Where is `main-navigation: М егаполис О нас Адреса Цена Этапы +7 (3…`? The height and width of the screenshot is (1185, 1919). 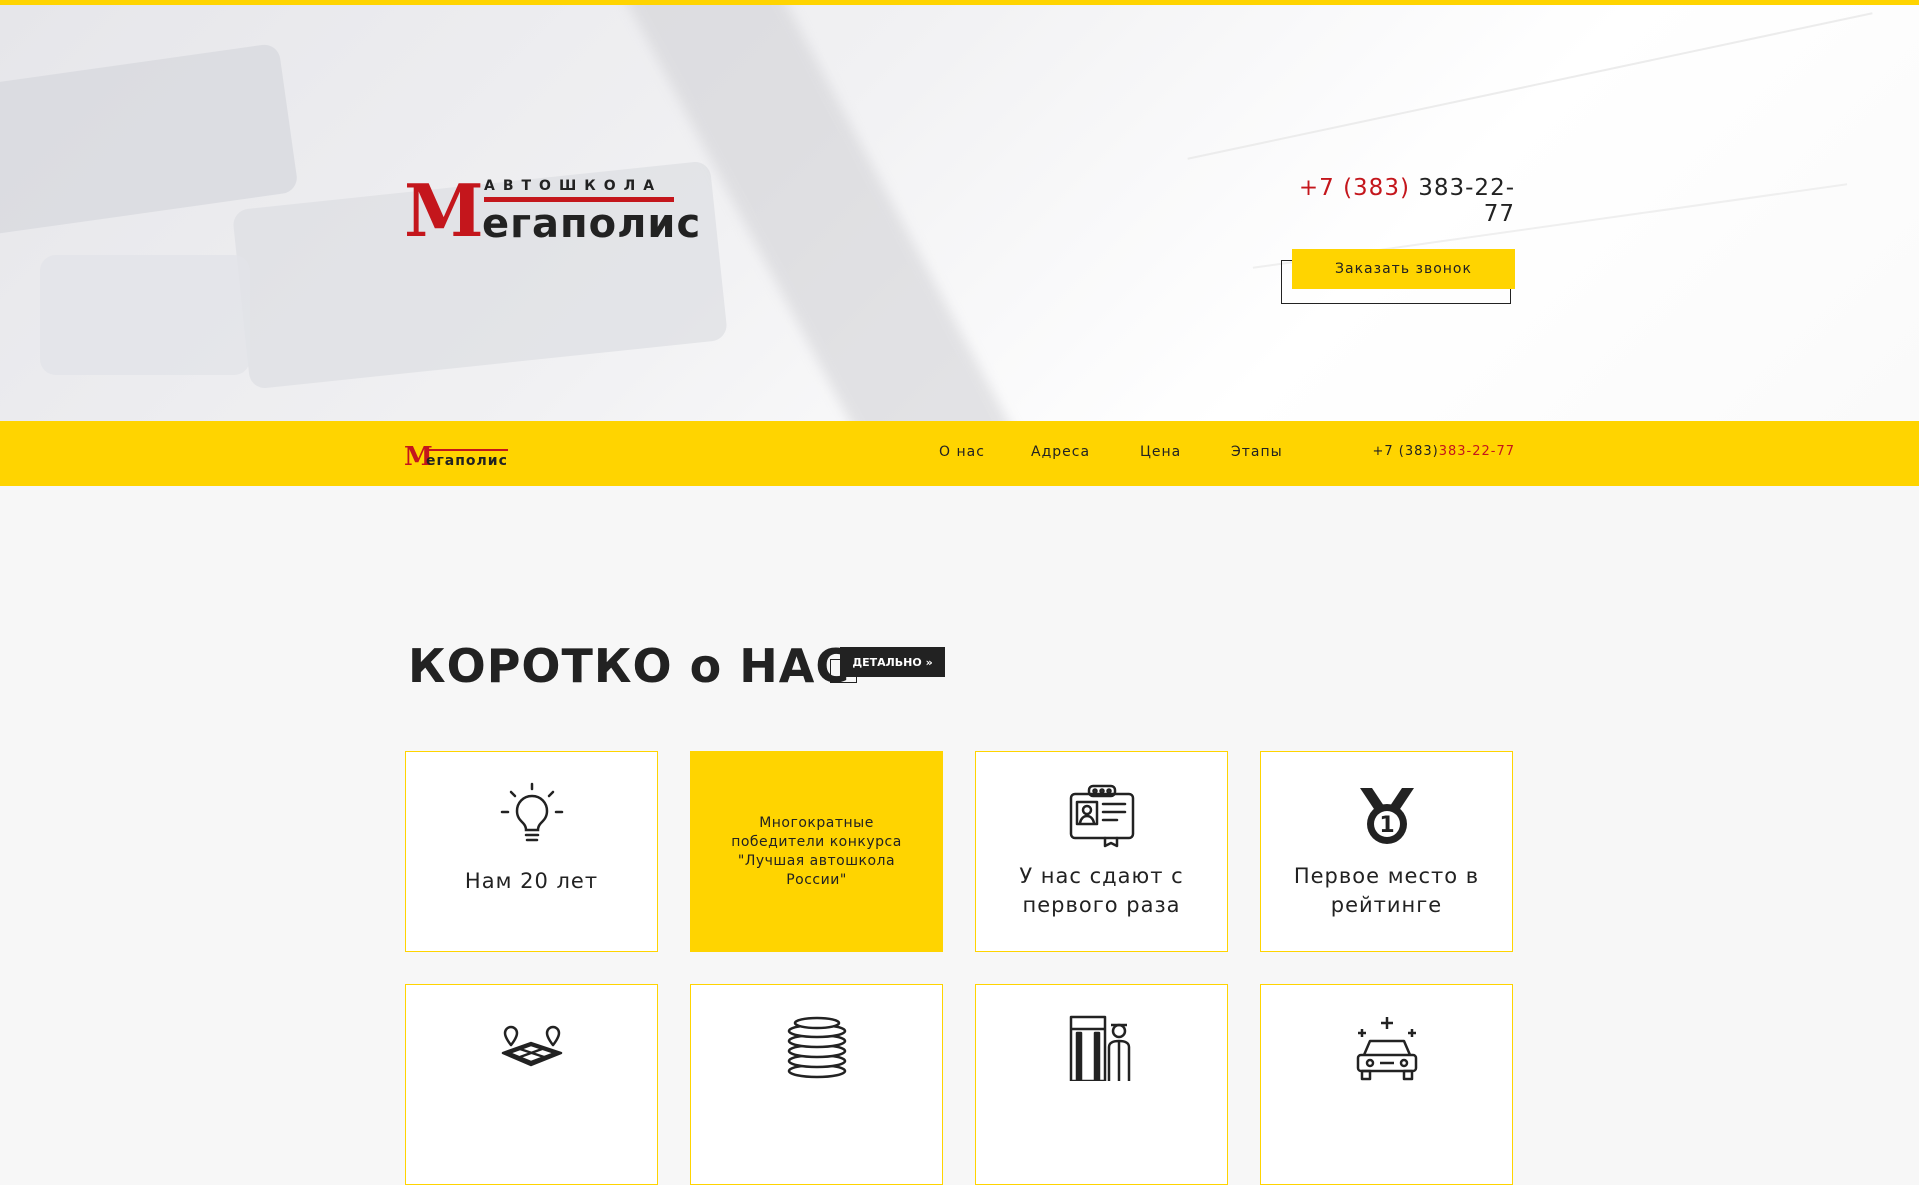
main-navigation: М егаполис О нас Адреса Цена Этапы +7 (3… is located at coordinates (959, 453).